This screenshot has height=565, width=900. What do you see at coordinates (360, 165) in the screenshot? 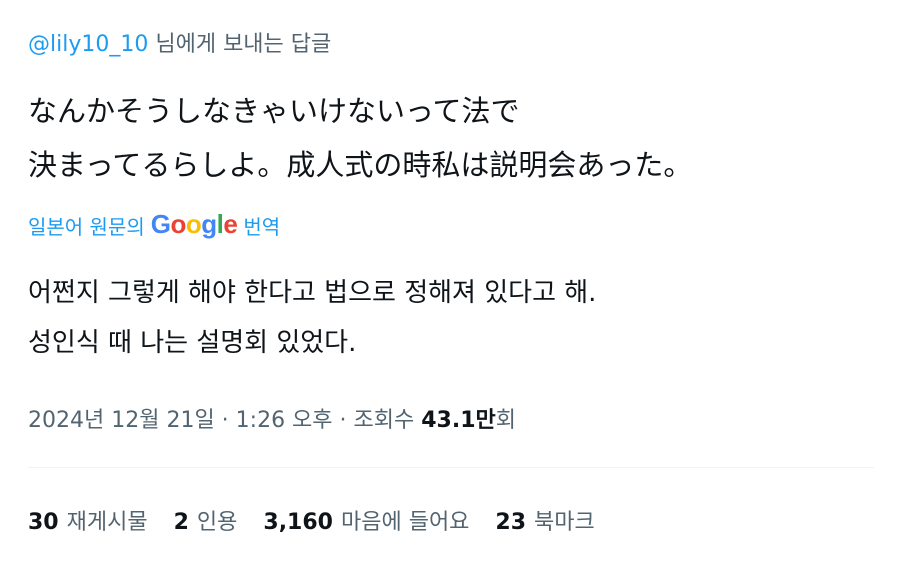
I see `tweet-text-line: 決まってるらしよ。成人式の時私は説明会あった。` at bounding box center [360, 165].